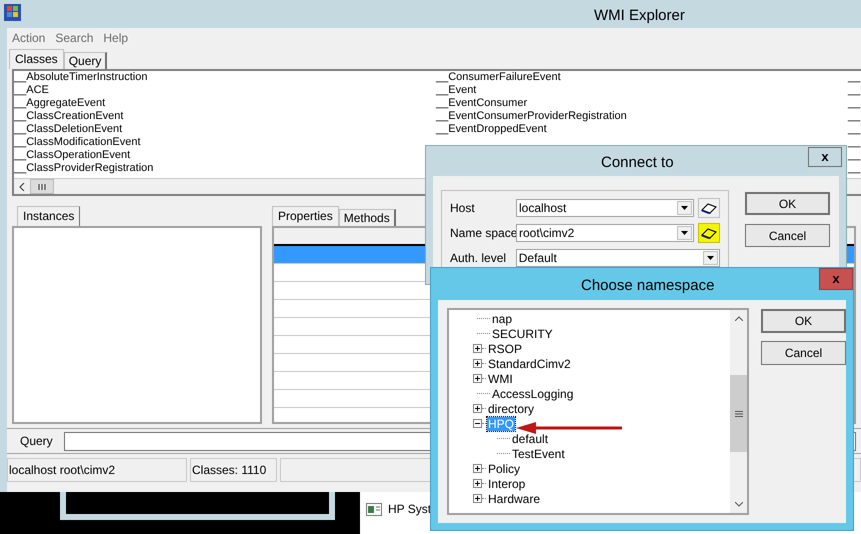 This screenshot has width=861, height=534. Describe the element at coordinates (605, 208) in the screenshot. I see `combo-box: localhost` at that location.